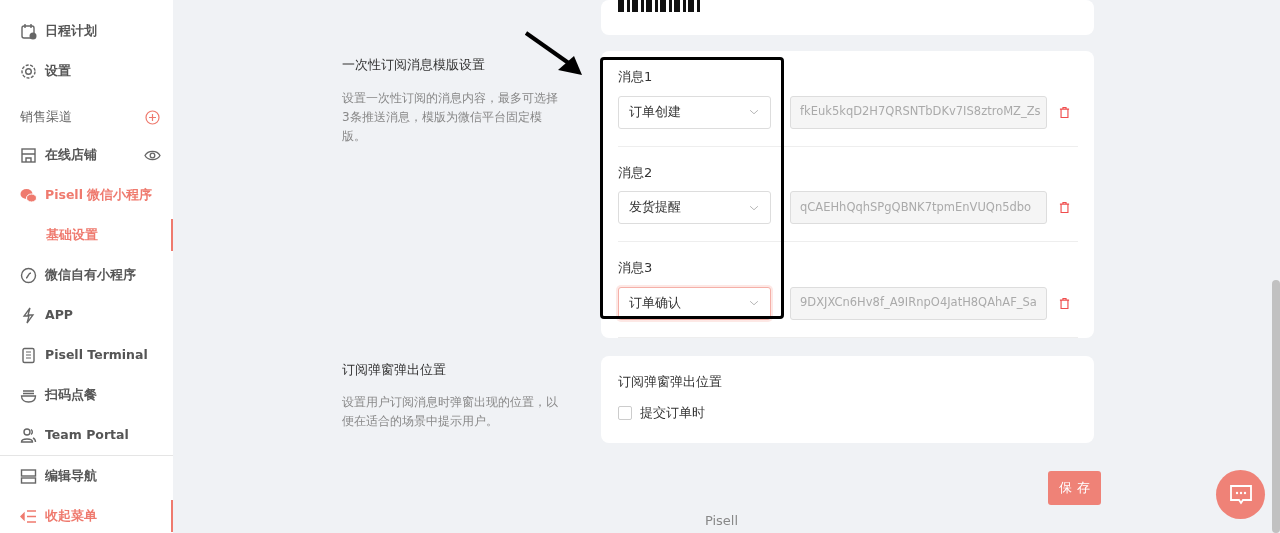 The width and height of the screenshot is (1280, 533). What do you see at coordinates (28, 315) in the screenshot?
I see `lightning-icon` at bounding box center [28, 315].